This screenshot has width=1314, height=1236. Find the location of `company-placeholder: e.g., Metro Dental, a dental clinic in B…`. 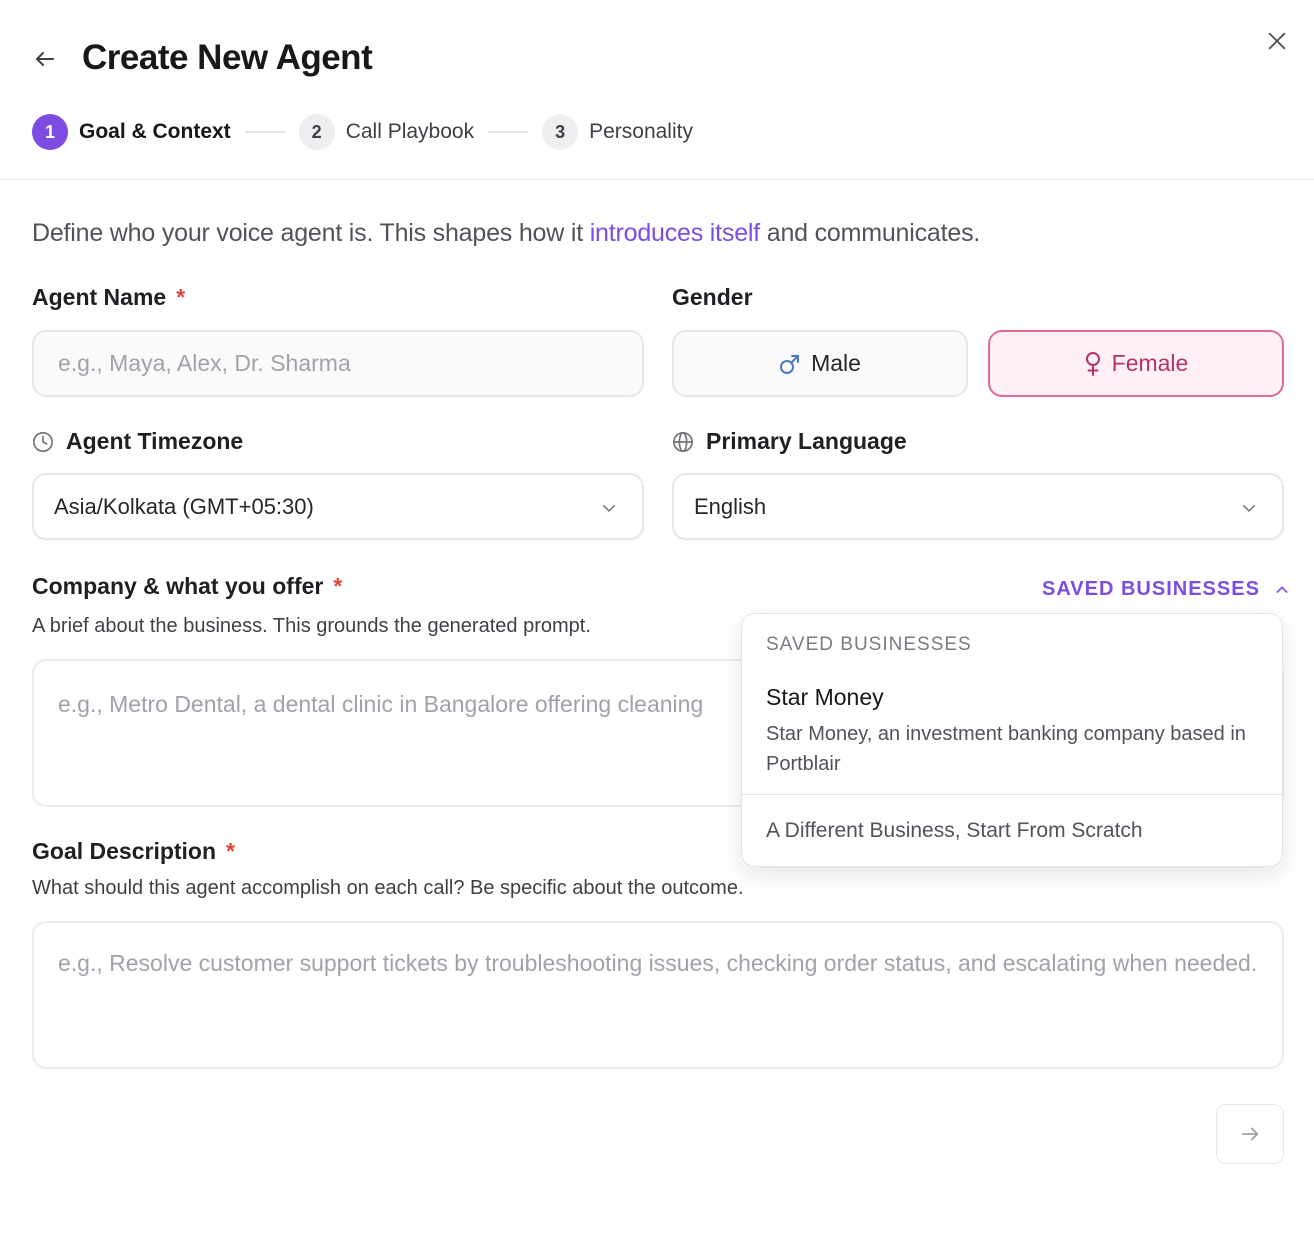

company-placeholder: e.g., Metro Dental, a dental clinic in B… is located at coordinates (381, 704).